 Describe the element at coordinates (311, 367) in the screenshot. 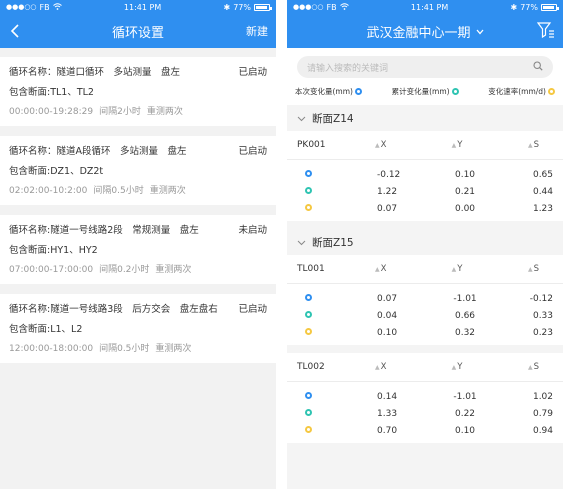

I see `point-name: TL002` at that location.